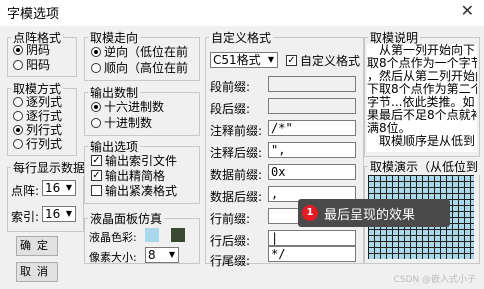  Describe the element at coordinates (96, 107) in the screenshot. I see `radio-hex` at that location.